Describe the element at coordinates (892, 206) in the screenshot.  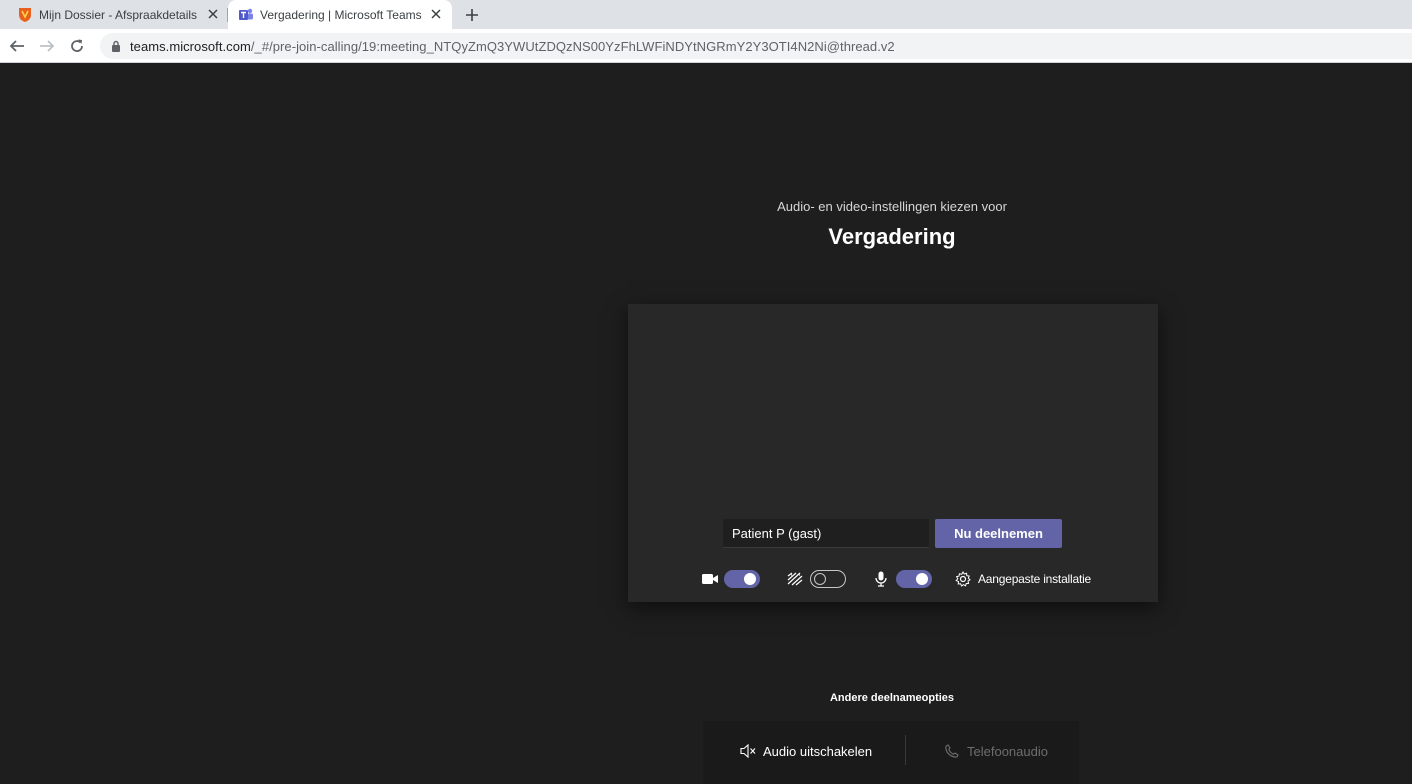
I see `prejoin-subtitle: Audio- en video-instellingen kiezen voor` at that location.